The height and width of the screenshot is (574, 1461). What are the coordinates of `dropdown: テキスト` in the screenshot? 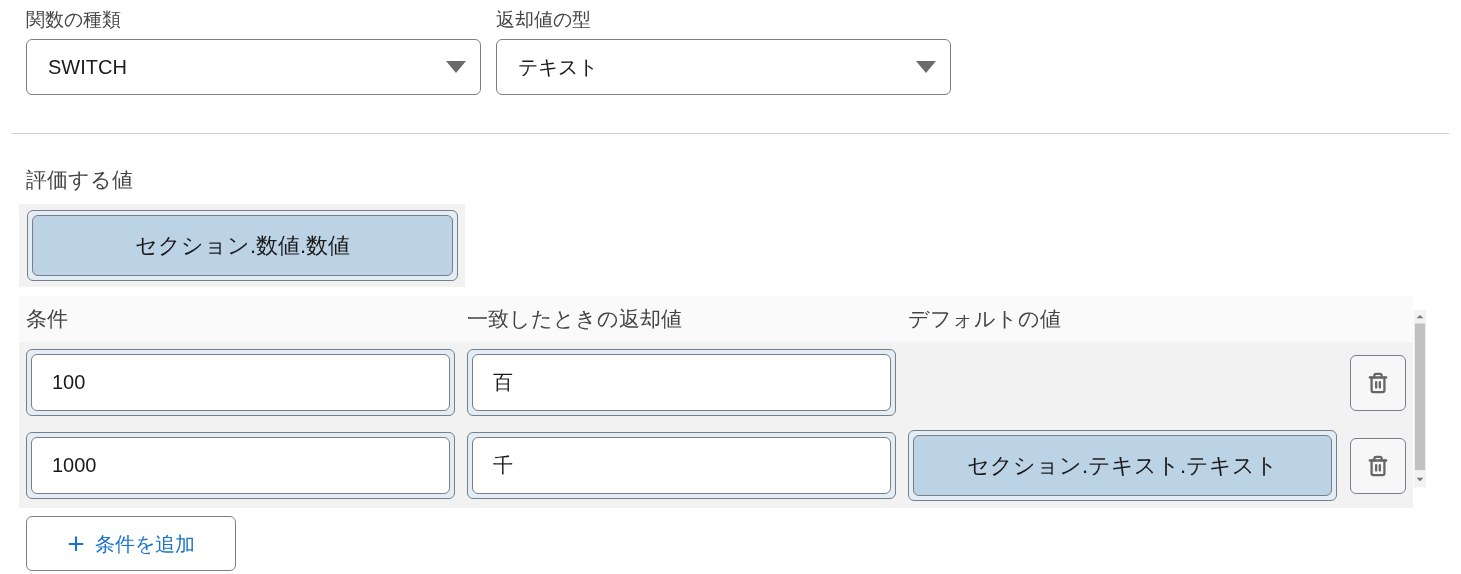 It's located at (723, 67).